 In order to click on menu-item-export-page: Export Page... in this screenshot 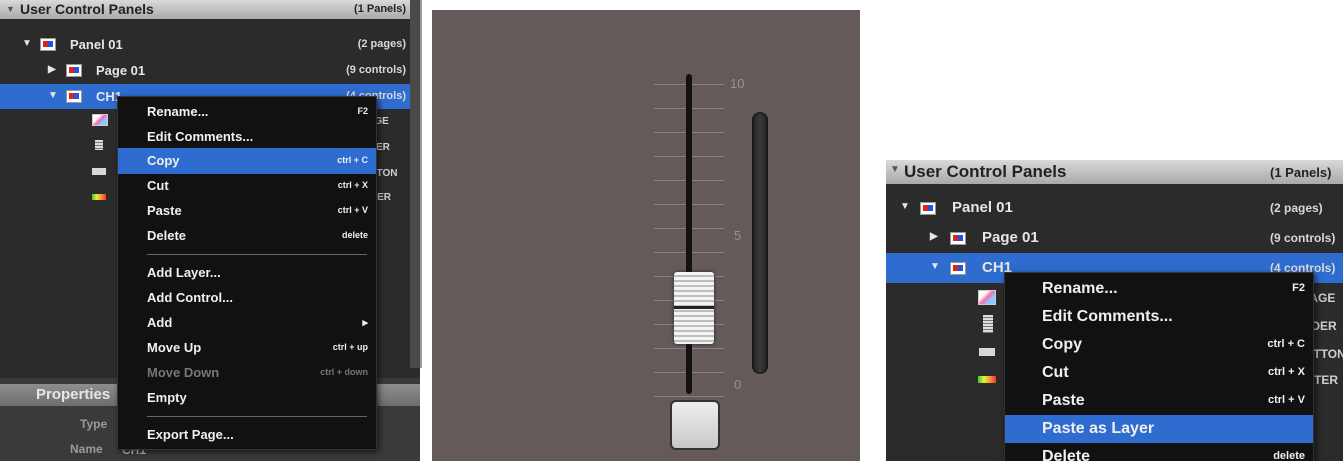, I will do `click(247, 435)`.